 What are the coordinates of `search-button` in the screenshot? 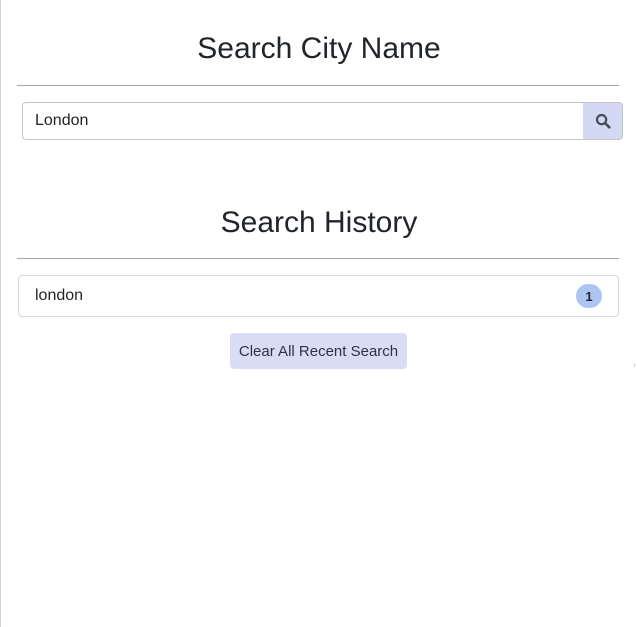 It's located at (603, 121).